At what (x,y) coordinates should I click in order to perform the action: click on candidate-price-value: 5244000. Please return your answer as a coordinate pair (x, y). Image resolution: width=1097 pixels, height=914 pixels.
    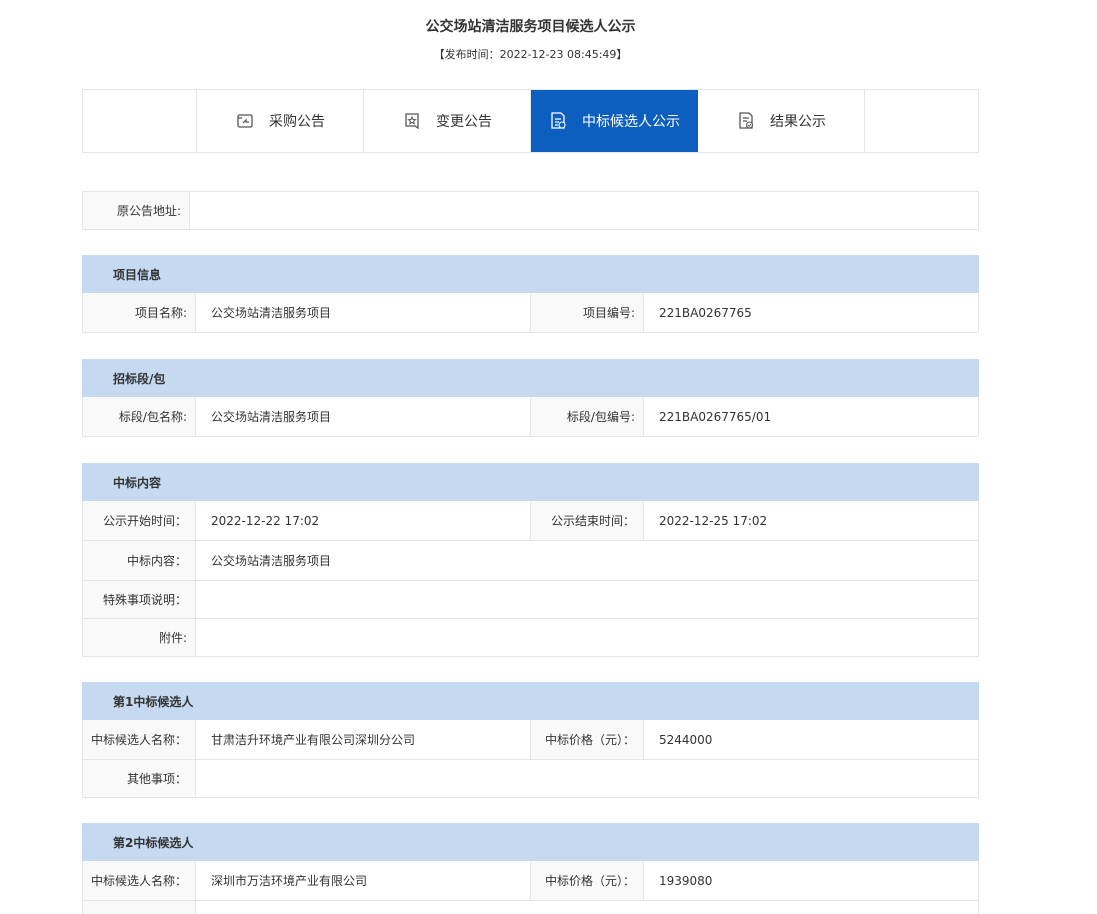
    Looking at the image, I should click on (811, 739).